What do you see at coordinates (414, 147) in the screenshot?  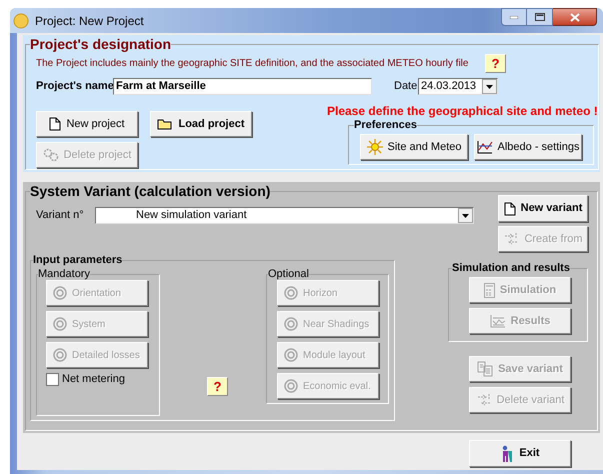 I see `preference-button: Site and Meteo` at bounding box center [414, 147].